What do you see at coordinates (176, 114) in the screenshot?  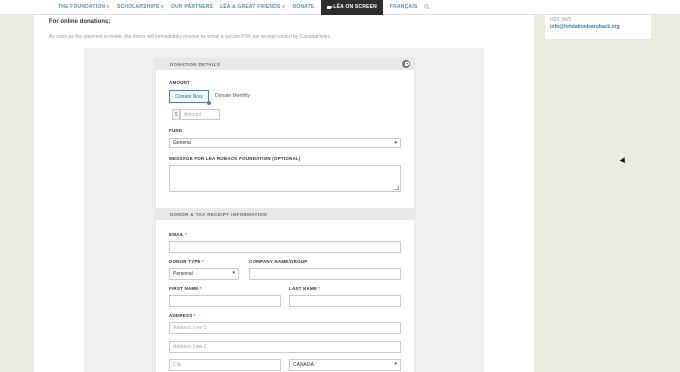 I see `currency-symbol: $` at bounding box center [176, 114].